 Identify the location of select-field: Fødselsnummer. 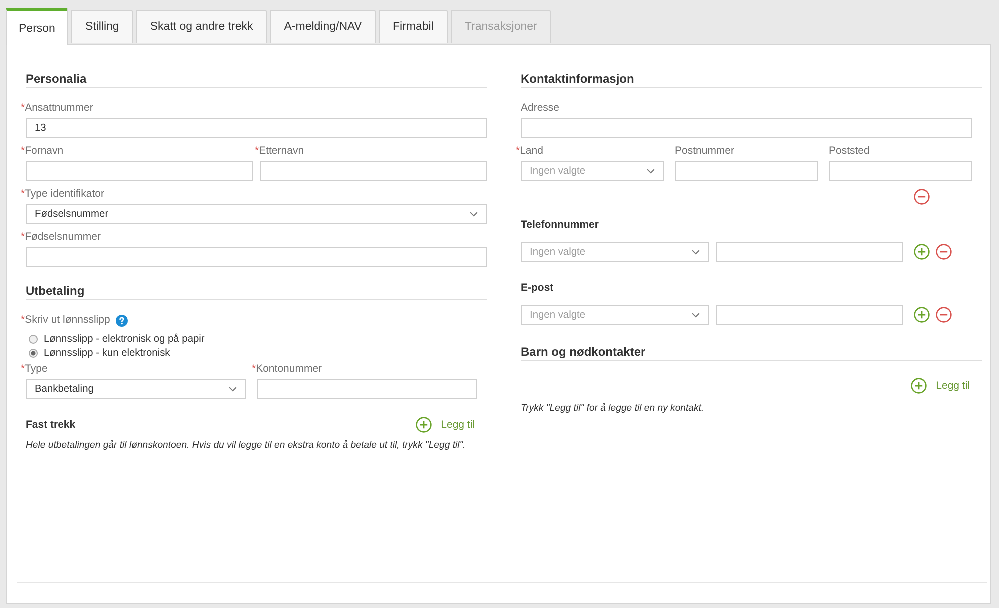
(256, 214).